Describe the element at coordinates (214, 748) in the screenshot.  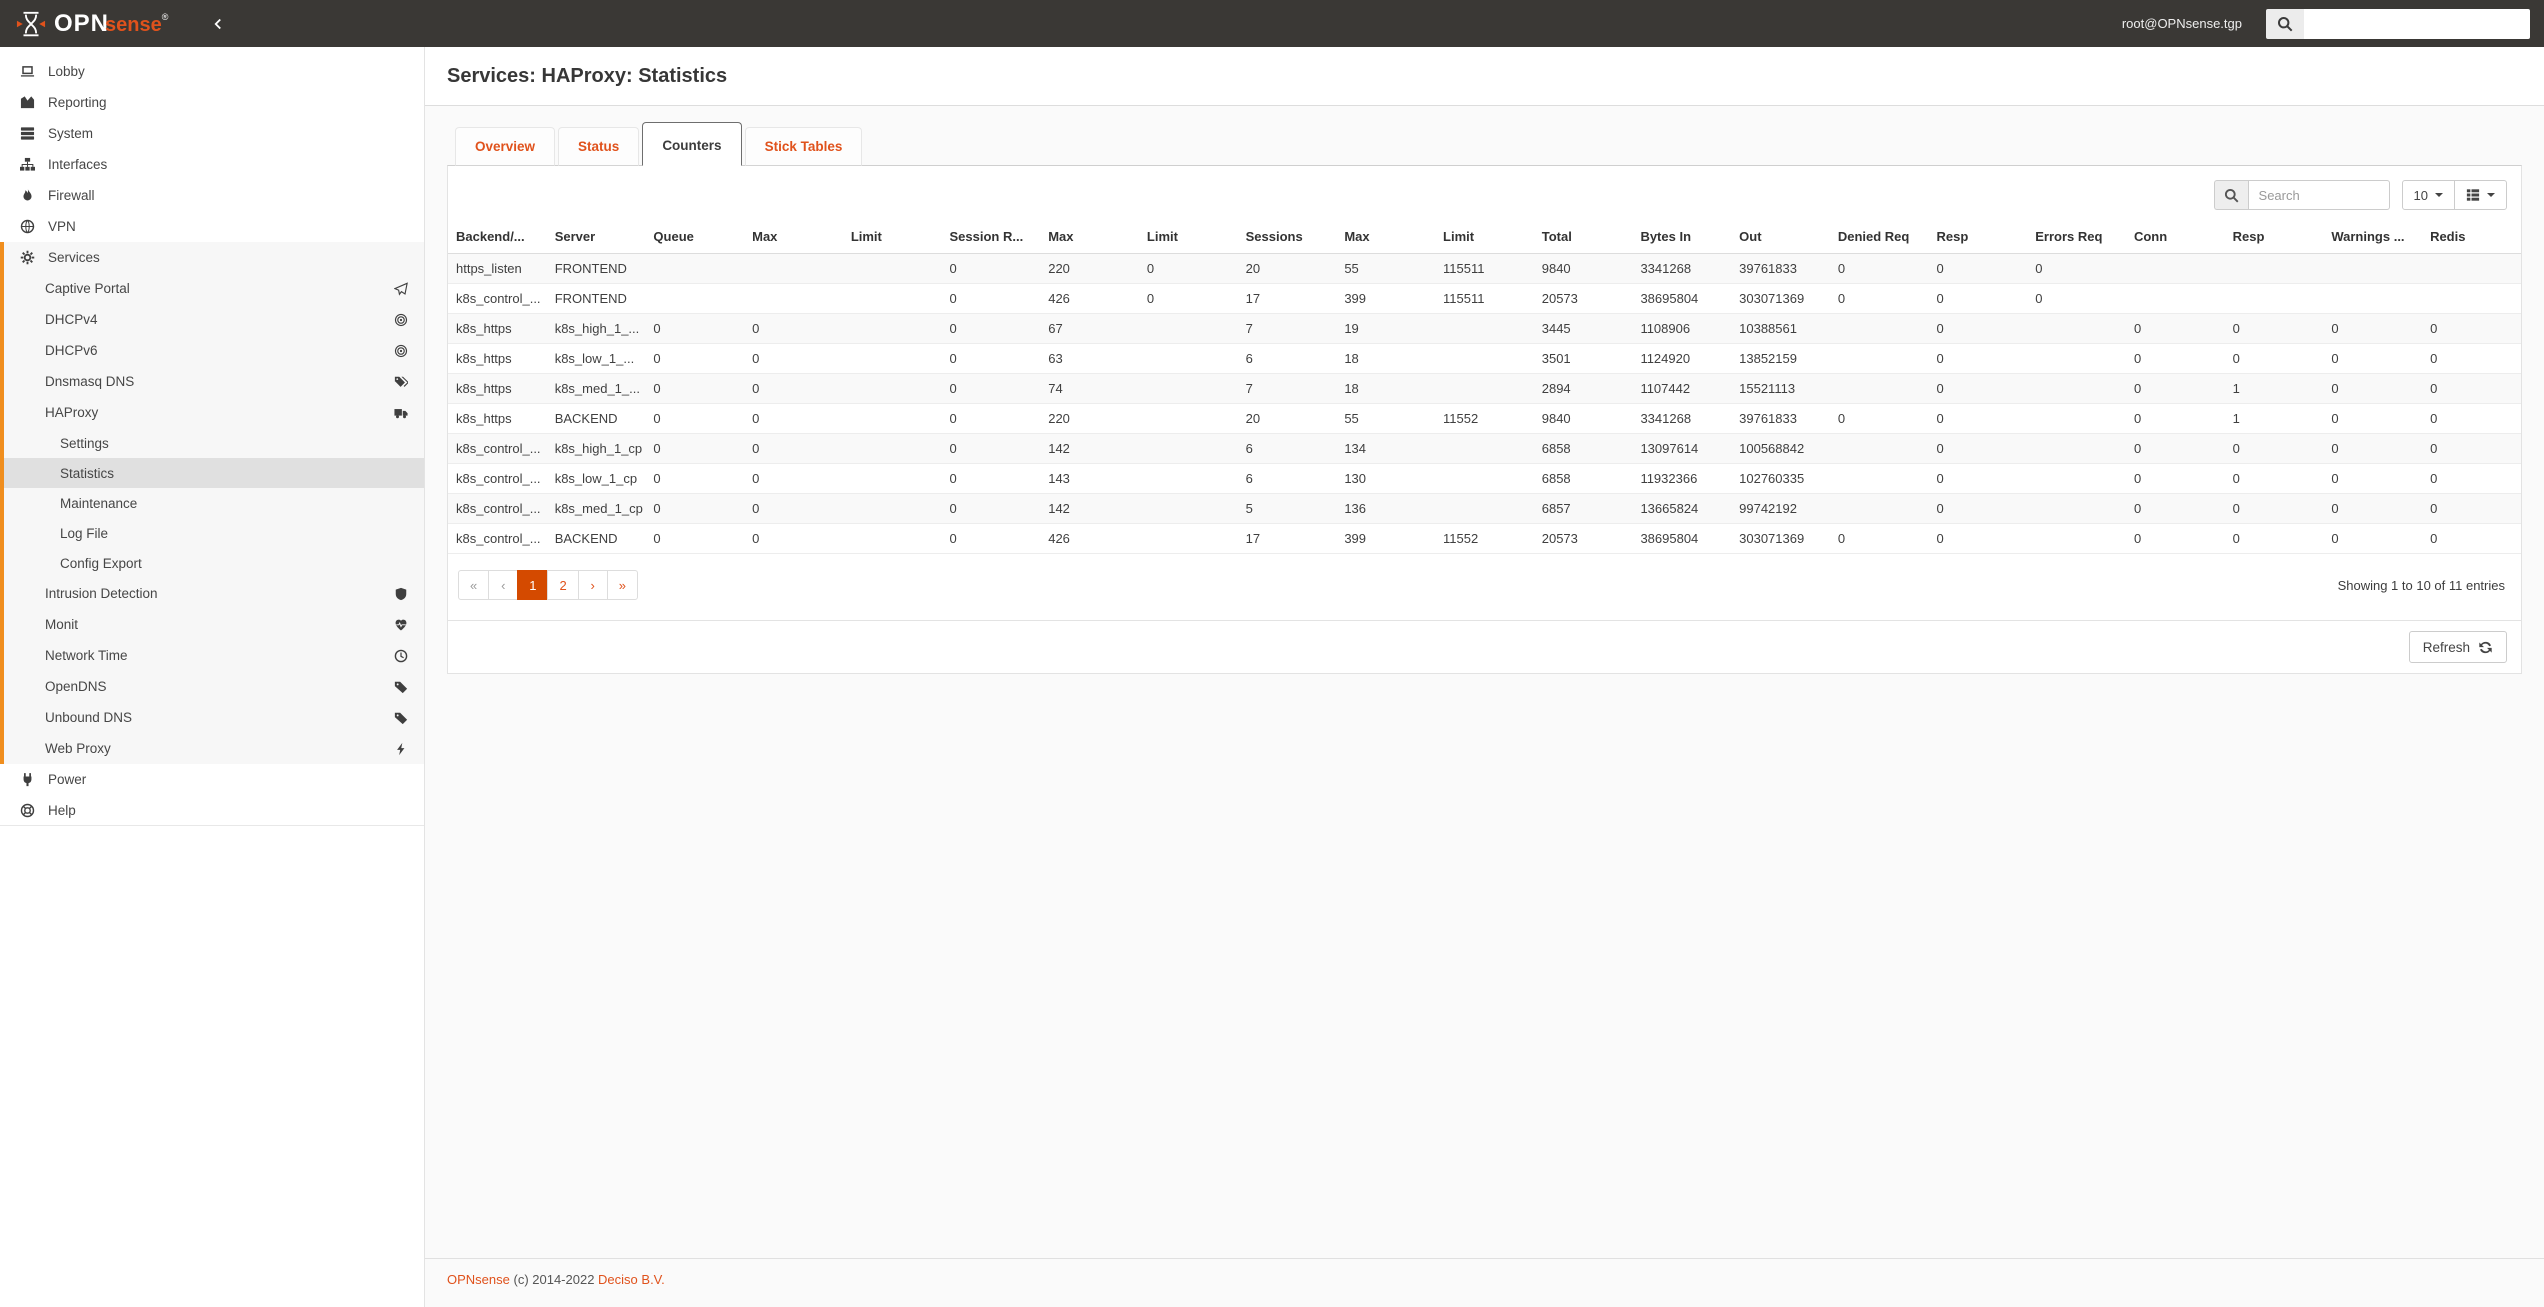
I see `sidebar-item-web-proxy: Web Proxy` at that location.